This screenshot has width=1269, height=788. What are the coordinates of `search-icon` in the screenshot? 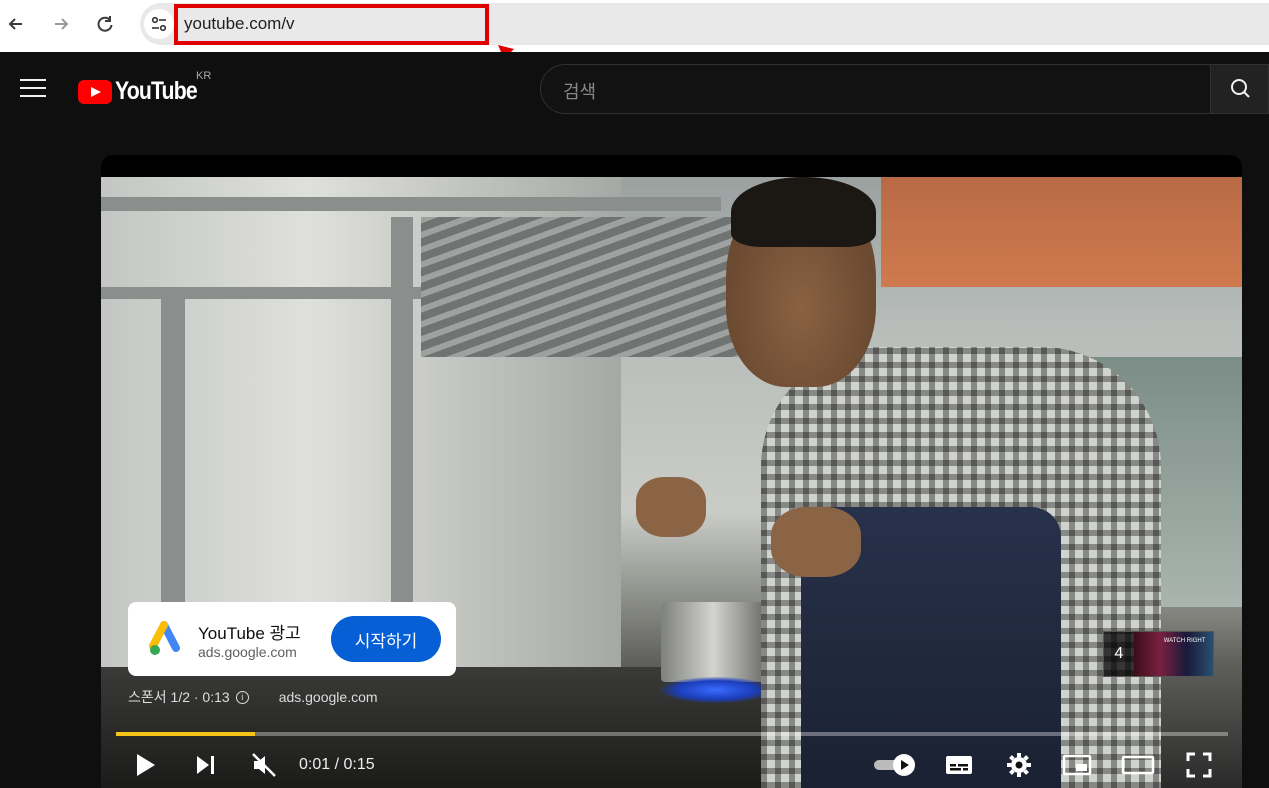 It's located at (1240, 88).